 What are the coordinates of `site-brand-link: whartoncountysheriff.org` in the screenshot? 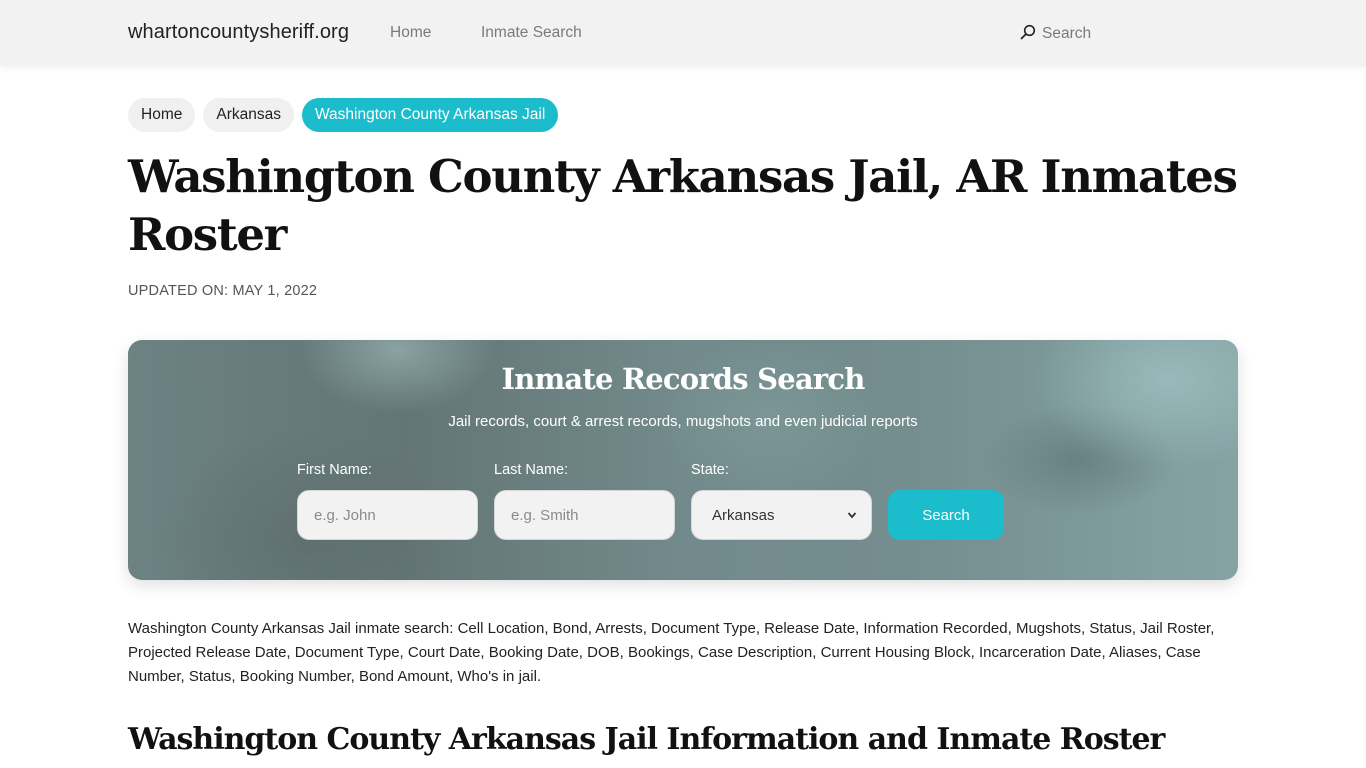 It's located at (238, 32).